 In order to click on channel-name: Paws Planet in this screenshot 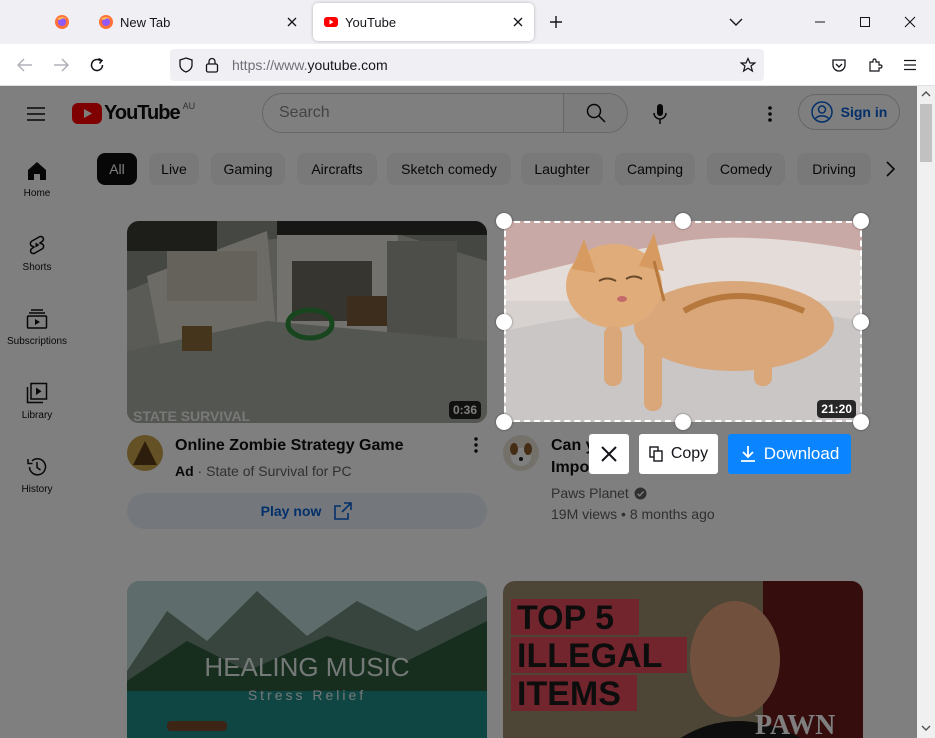, I will do `click(590, 493)`.